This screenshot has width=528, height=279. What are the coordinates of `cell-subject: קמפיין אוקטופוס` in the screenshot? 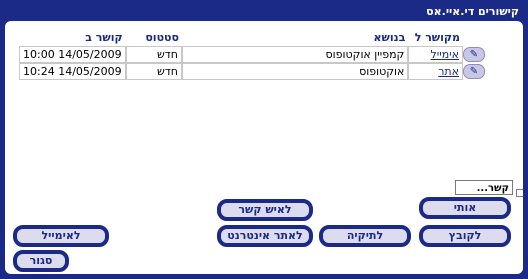 It's located at (295, 54).